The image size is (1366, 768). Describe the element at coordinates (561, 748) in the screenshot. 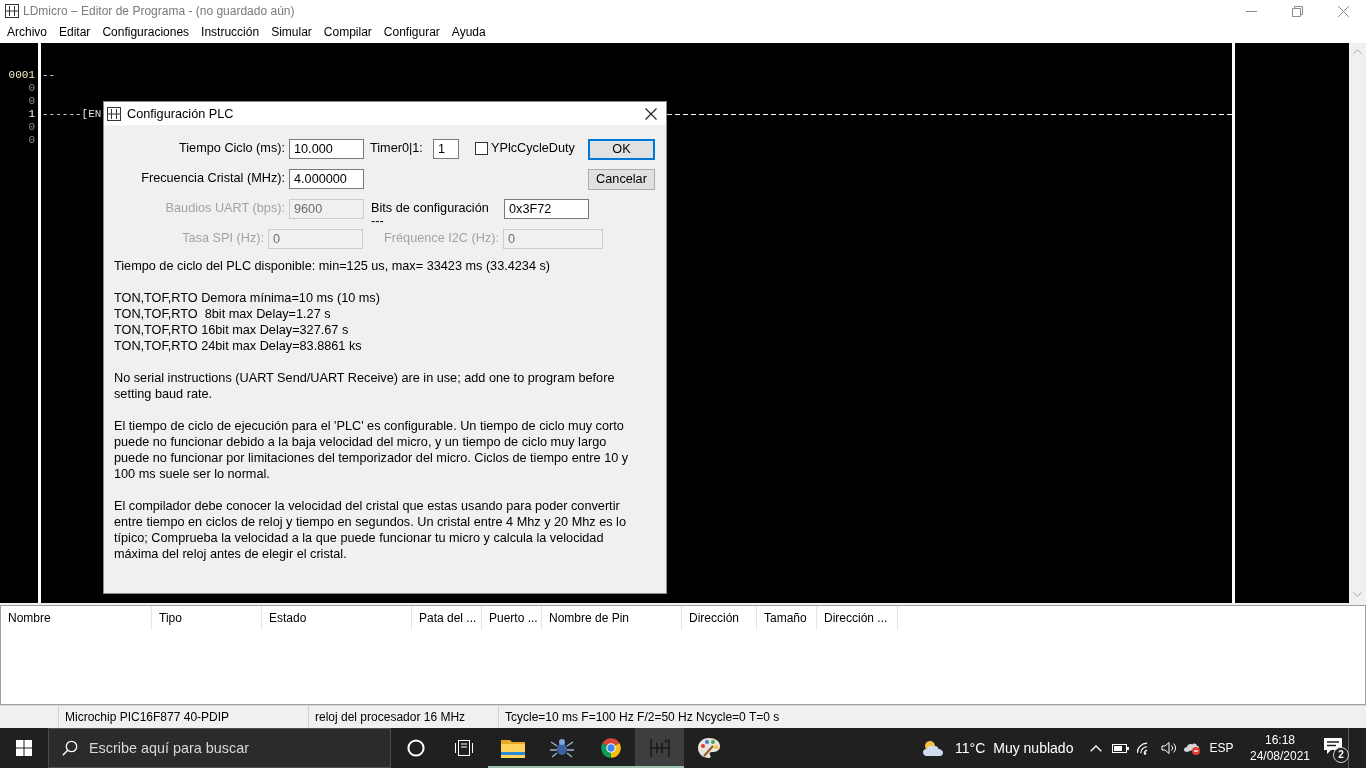

I see `bug-icon` at that location.